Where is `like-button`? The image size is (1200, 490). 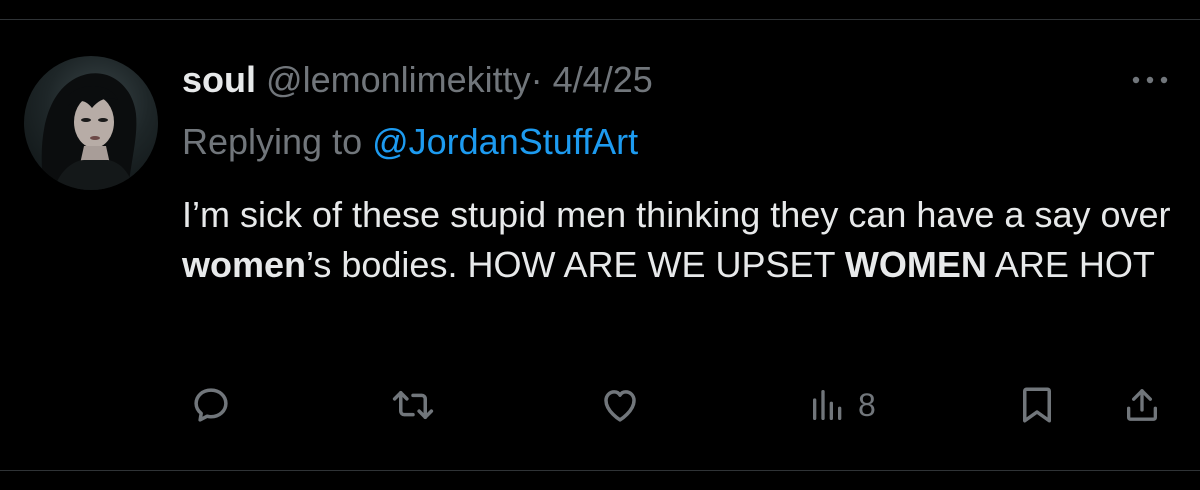
like-button is located at coordinates (620, 405).